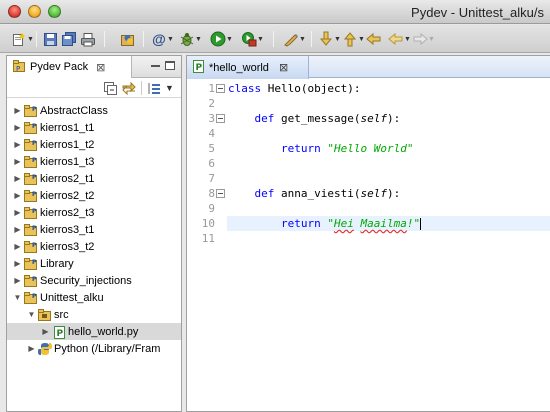  What do you see at coordinates (423, 39) in the screenshot?
I see `forward-button: ▼` at bounding box center [423, 39].